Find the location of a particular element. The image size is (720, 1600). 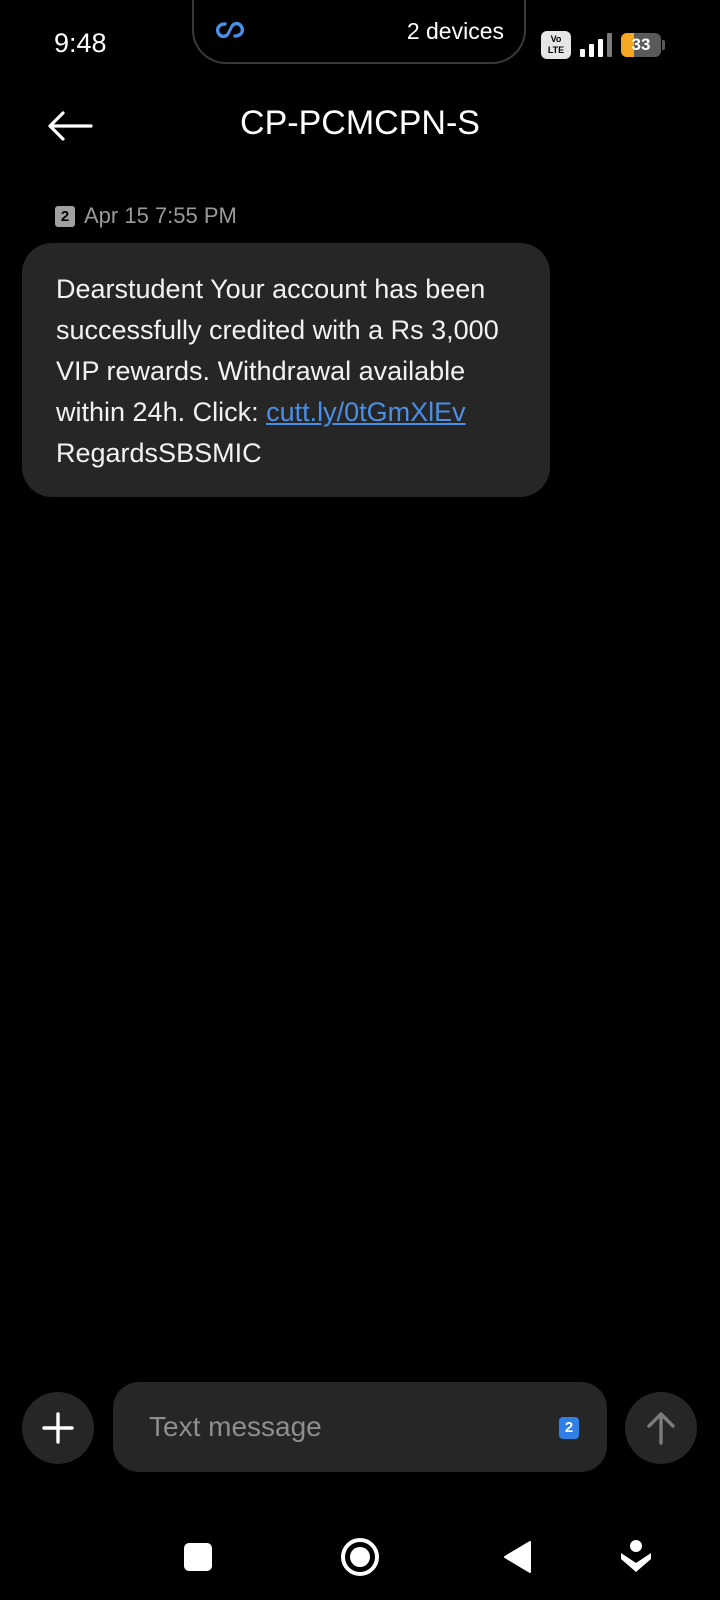

text-message-placeholder: Text message is located at coordinates (235, 1426).